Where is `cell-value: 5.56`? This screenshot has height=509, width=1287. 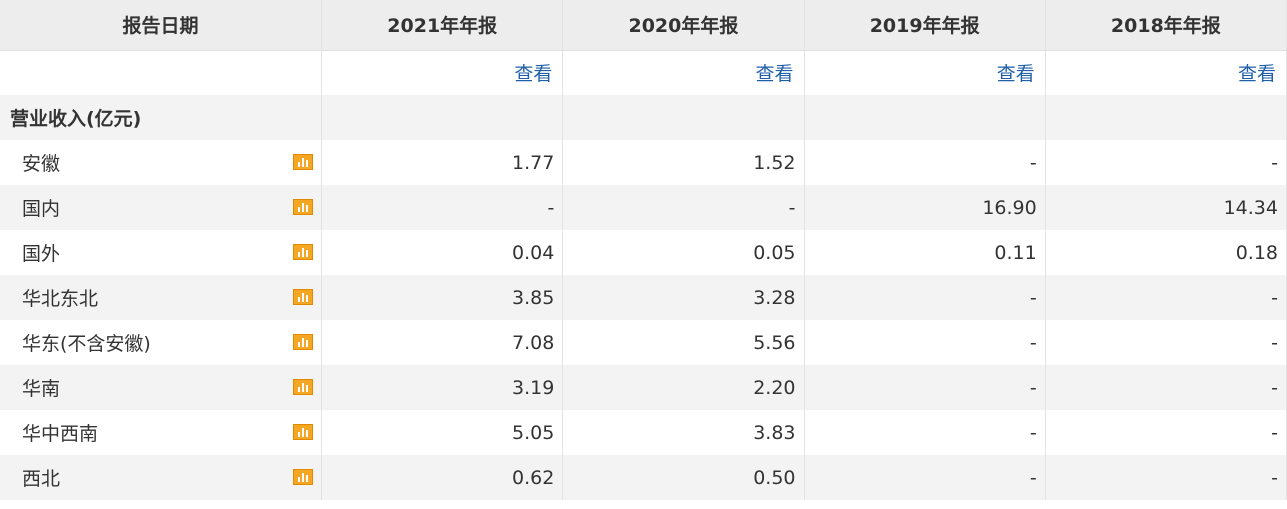 cell-value: 5.56 is located at coordinates (683, 342).